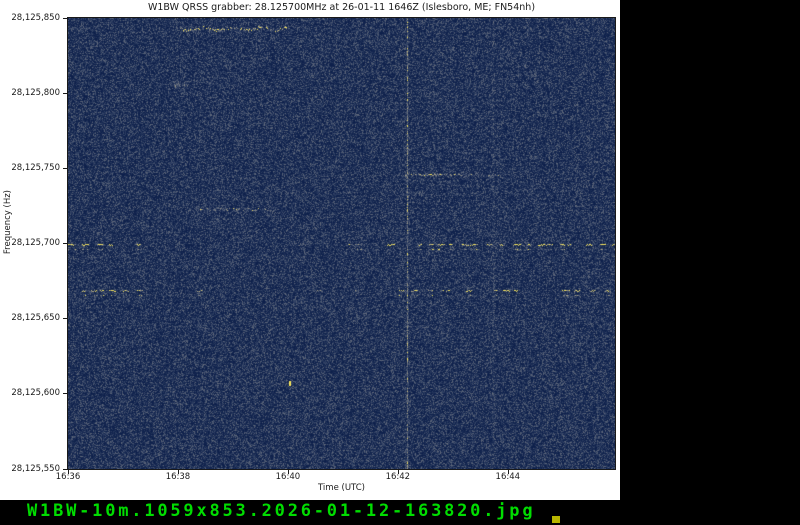  I want to click on x-tick-label: 16:42, so click(398, 477).